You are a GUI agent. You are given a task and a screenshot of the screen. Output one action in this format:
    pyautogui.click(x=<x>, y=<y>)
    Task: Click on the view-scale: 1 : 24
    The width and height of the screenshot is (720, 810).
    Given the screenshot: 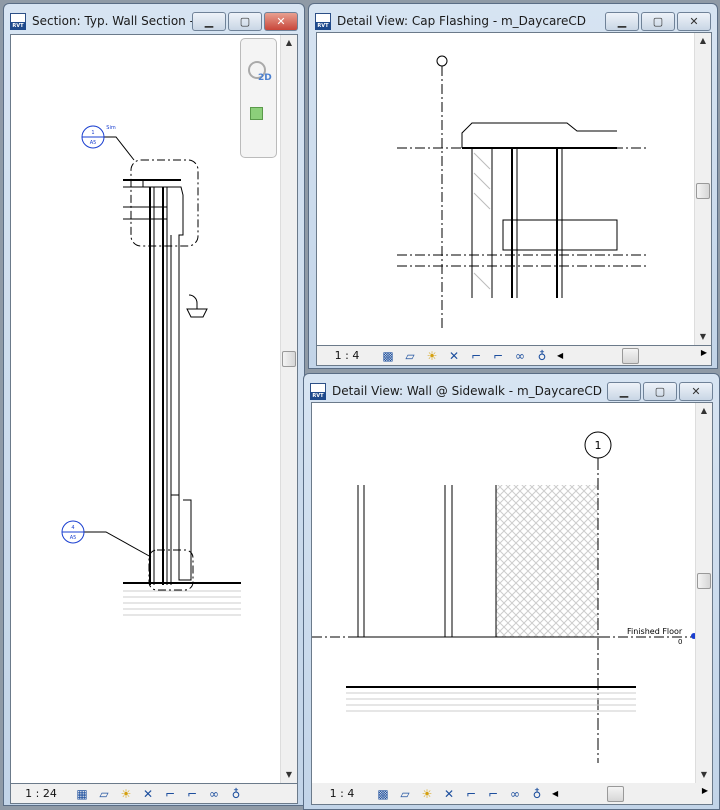 What is the action you would take?
    pyautogui.click(x=41, y=793)
    